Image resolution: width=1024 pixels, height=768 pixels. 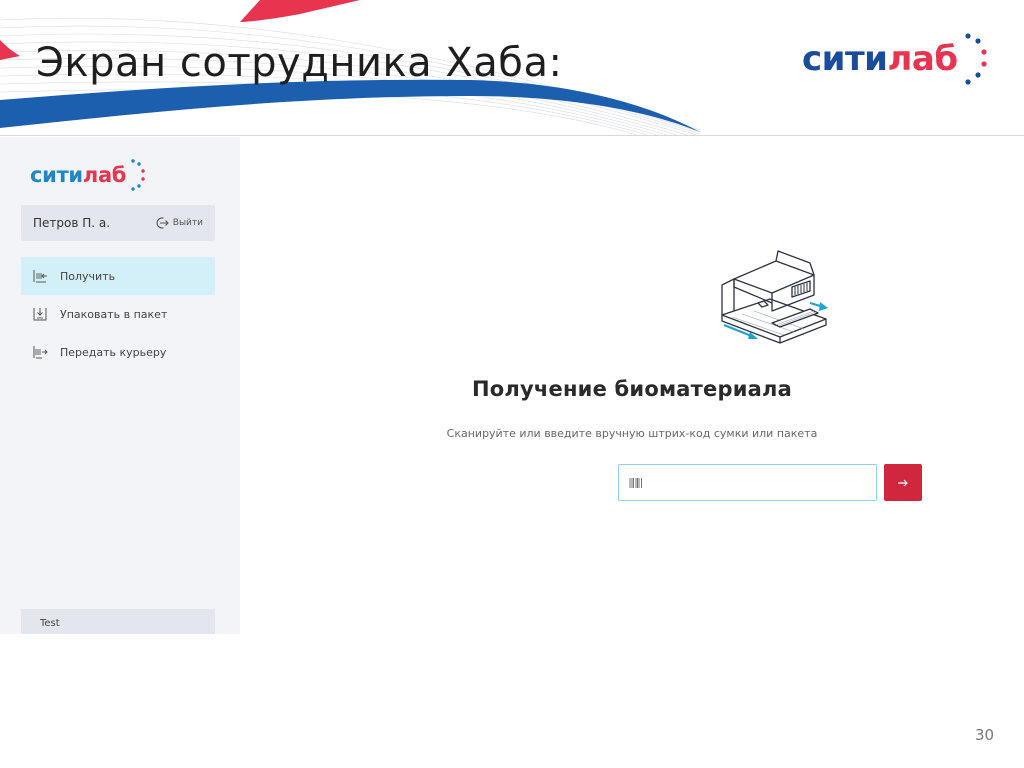 I want to click on barcode-field, so click(x=747, y=482).